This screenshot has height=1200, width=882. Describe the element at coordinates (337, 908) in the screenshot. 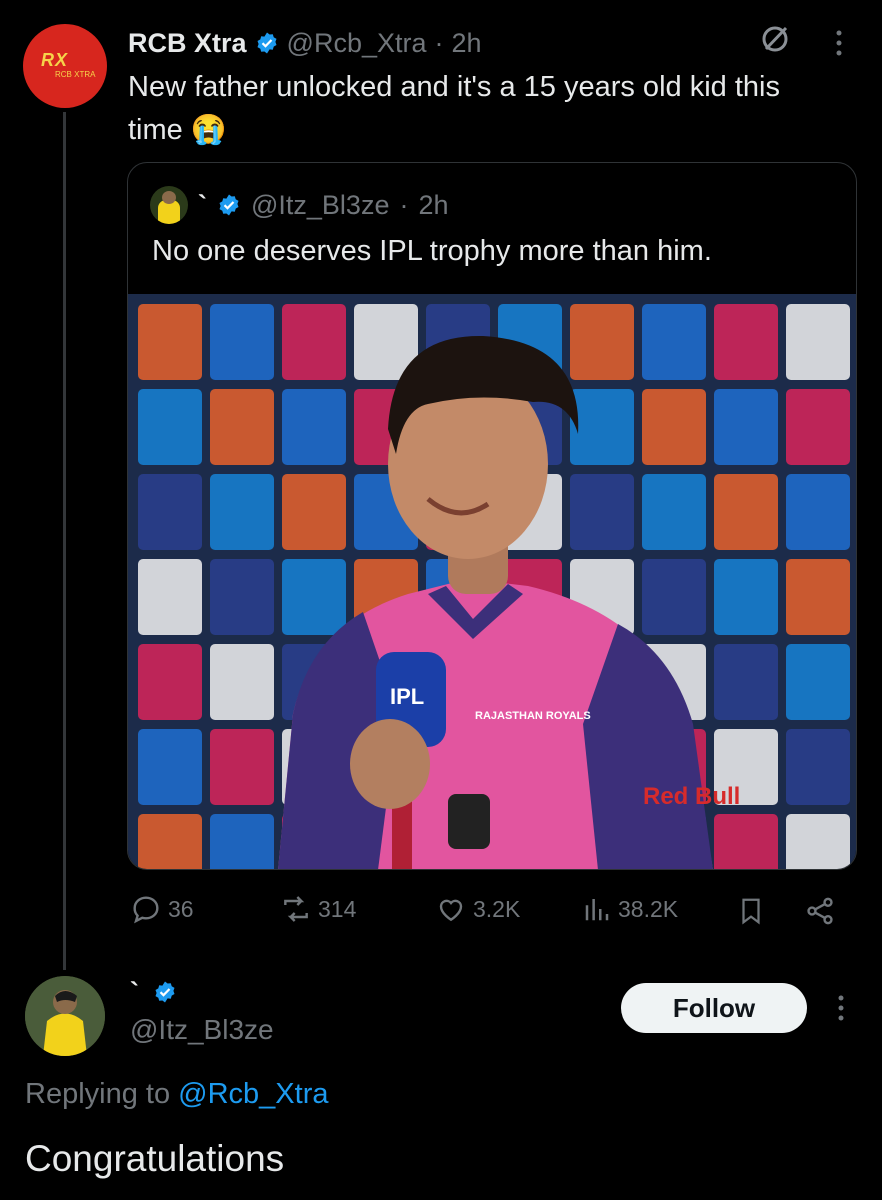

I see `retweet-count: 314` at that location.